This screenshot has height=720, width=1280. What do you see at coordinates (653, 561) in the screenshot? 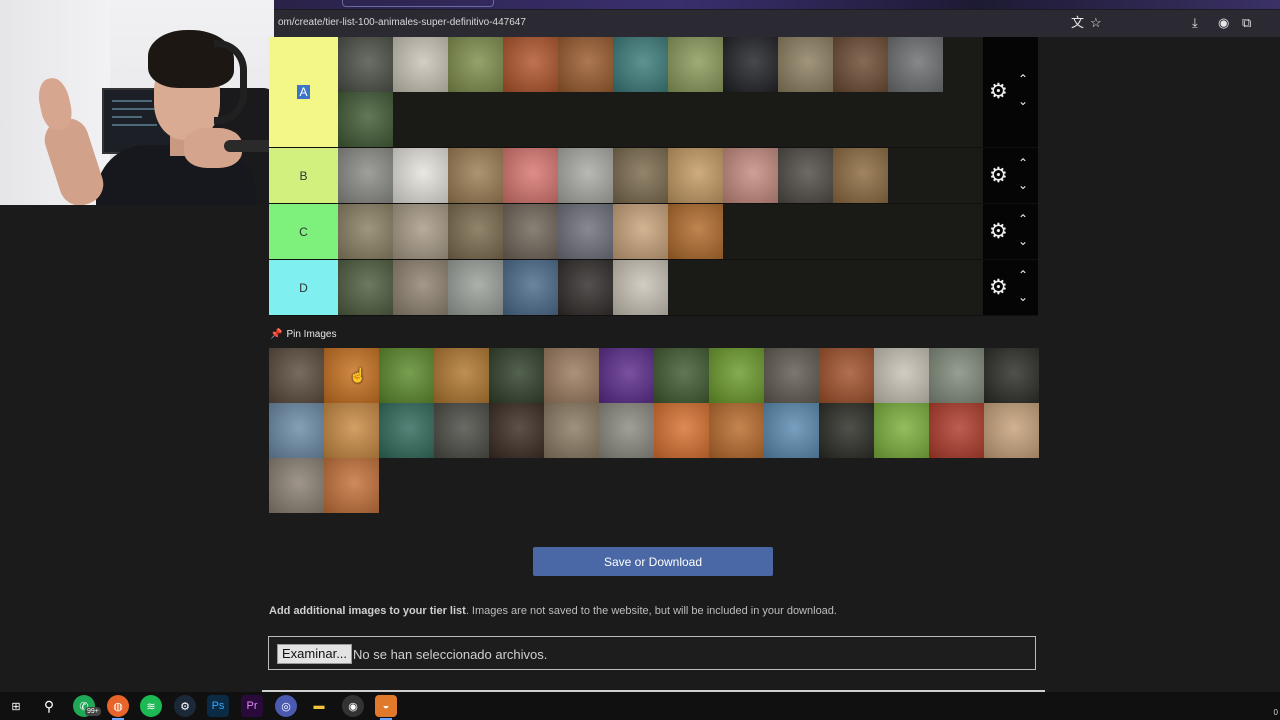
I see `save-or-download-button: Save or Download` at bounding box center [653, 561].